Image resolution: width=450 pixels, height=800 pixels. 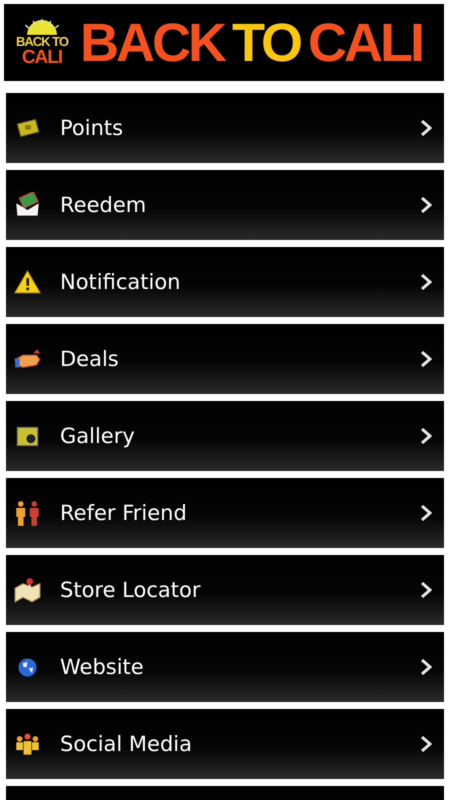 I want to click on menu-item: Gallery, so click(x=225, y=436).